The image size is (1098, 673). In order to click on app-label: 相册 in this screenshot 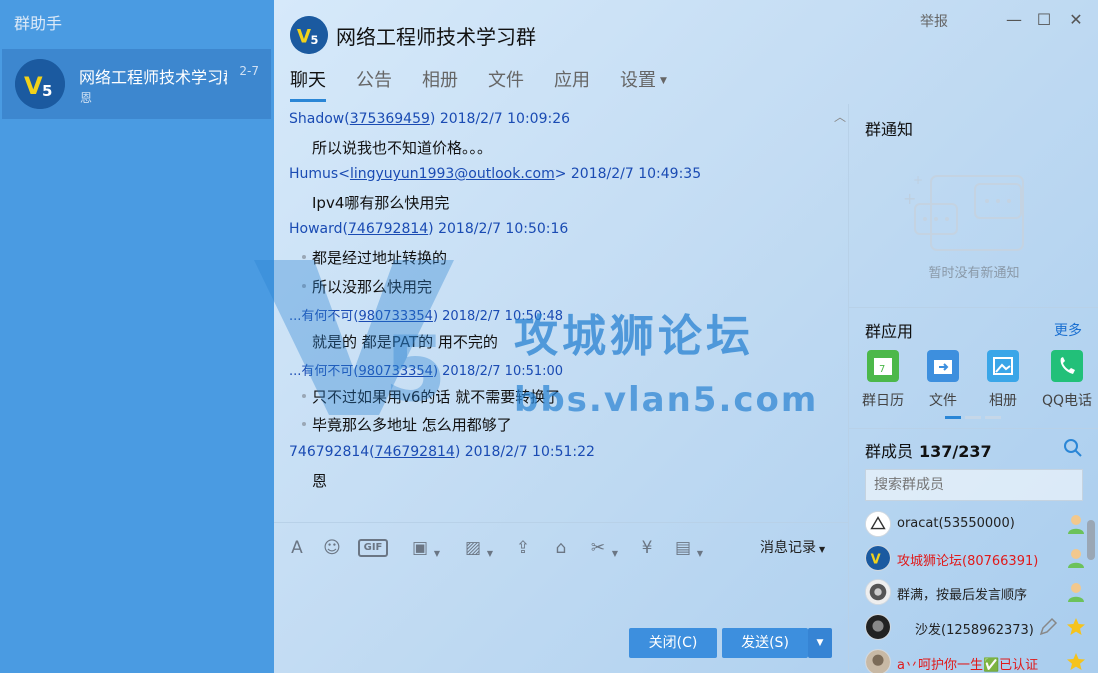, I will do `click(1003, 401)`.